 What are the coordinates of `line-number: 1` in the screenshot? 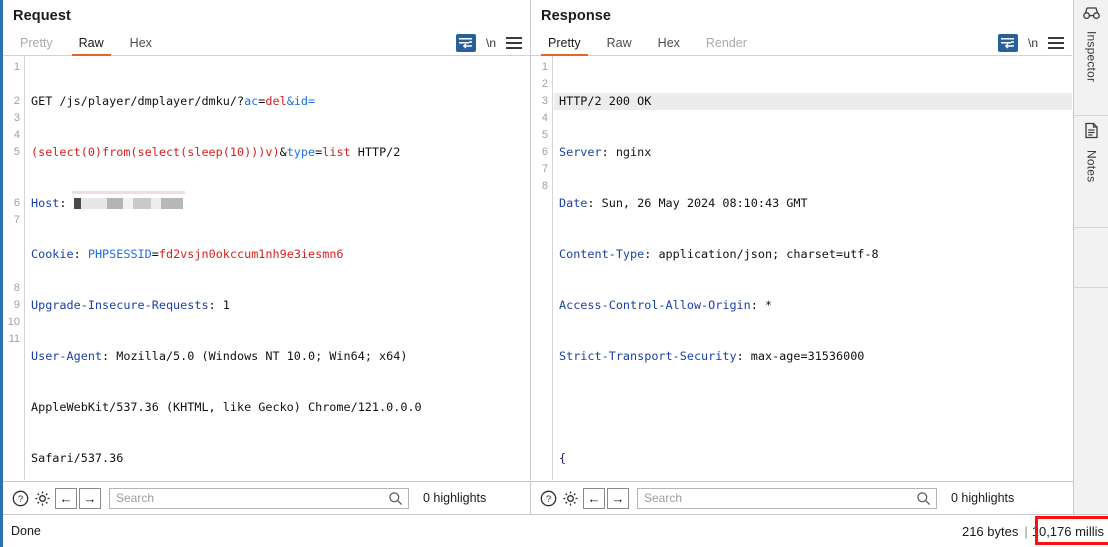 It's located at (16, 67).